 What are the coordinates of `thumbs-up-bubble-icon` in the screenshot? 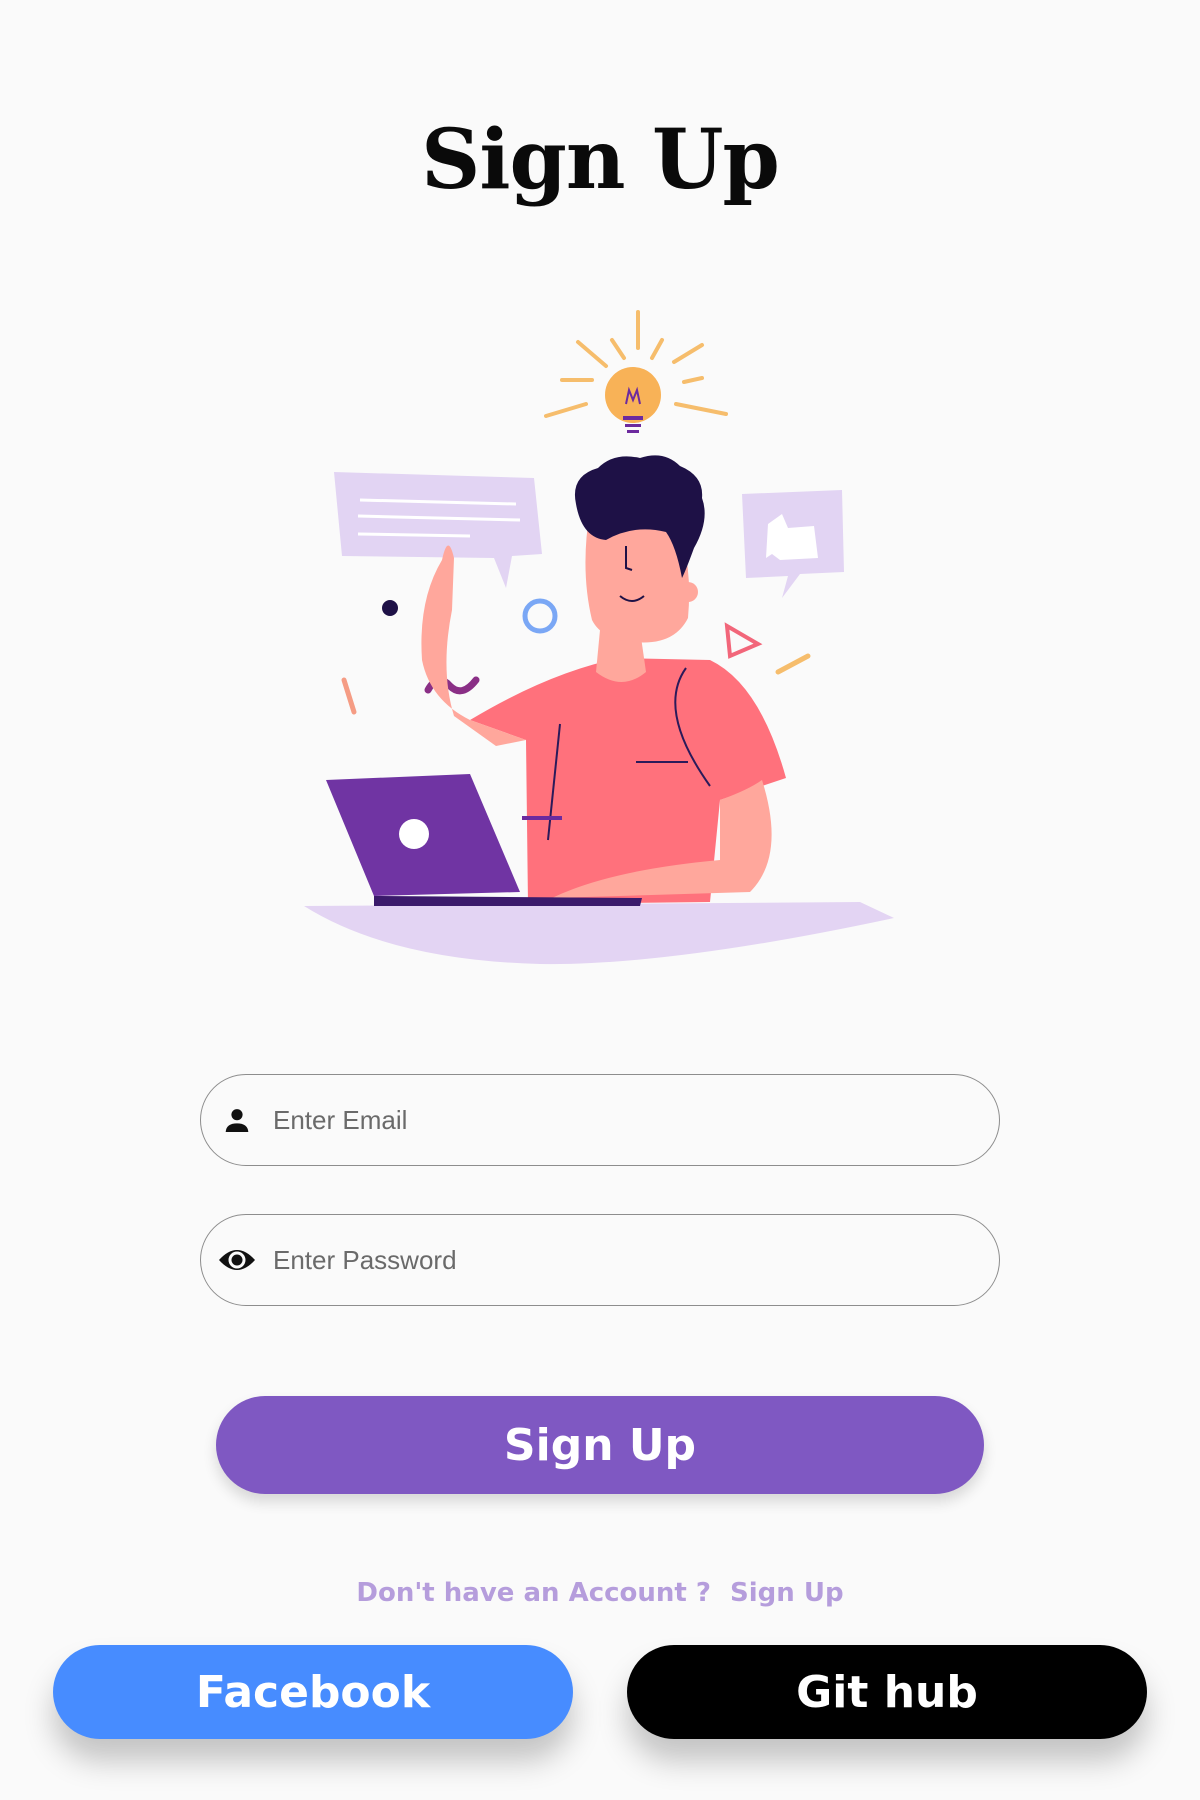 It's located at (793, 544).